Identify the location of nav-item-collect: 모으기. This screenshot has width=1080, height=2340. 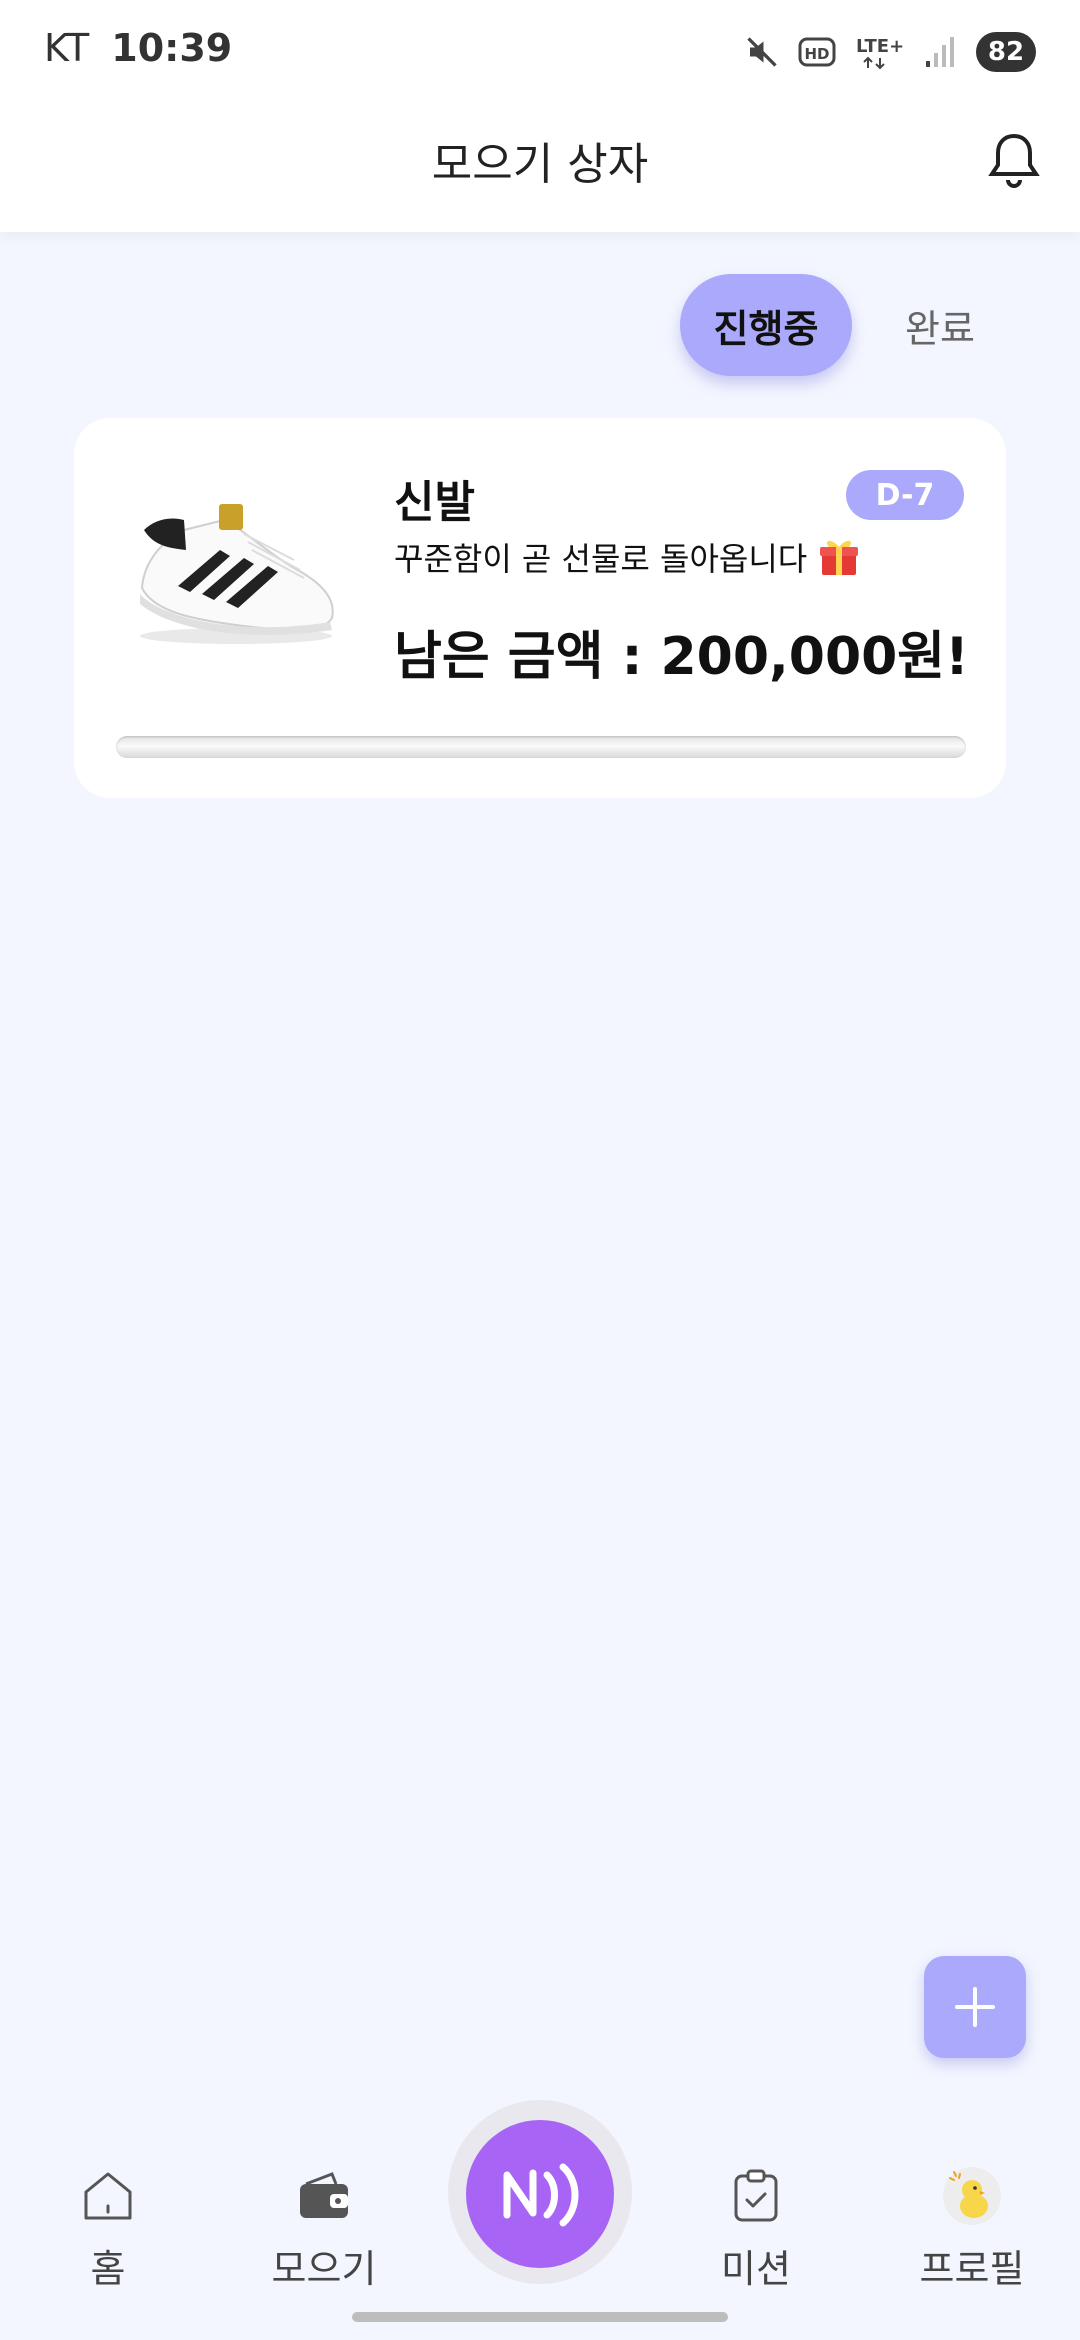
(324, 2236).